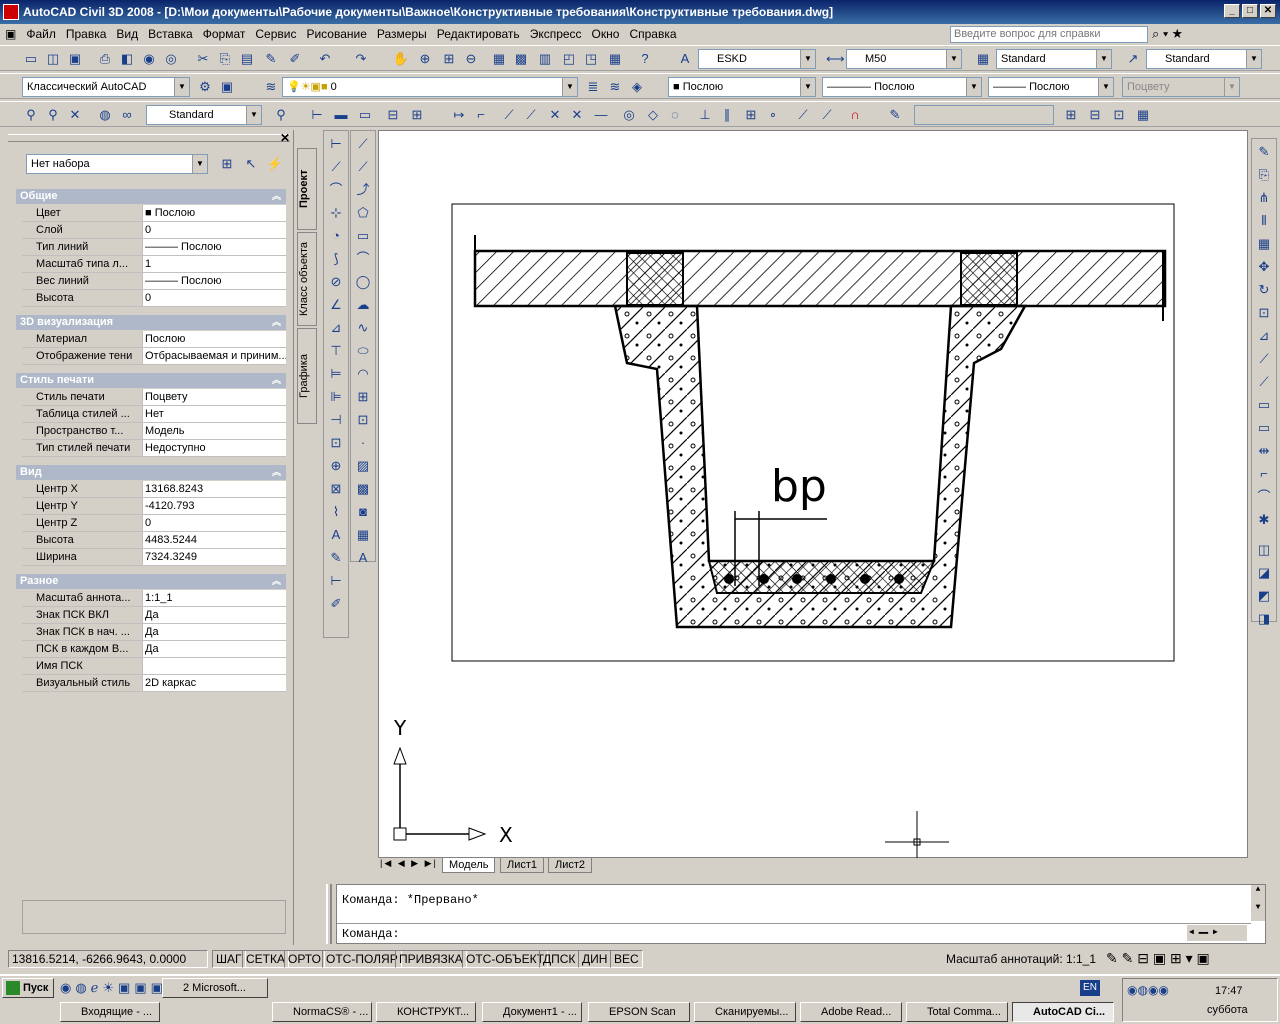  Describe the element at coordinates (75, 59) in the screenshot. I see `save-icon: ▣` at that location.